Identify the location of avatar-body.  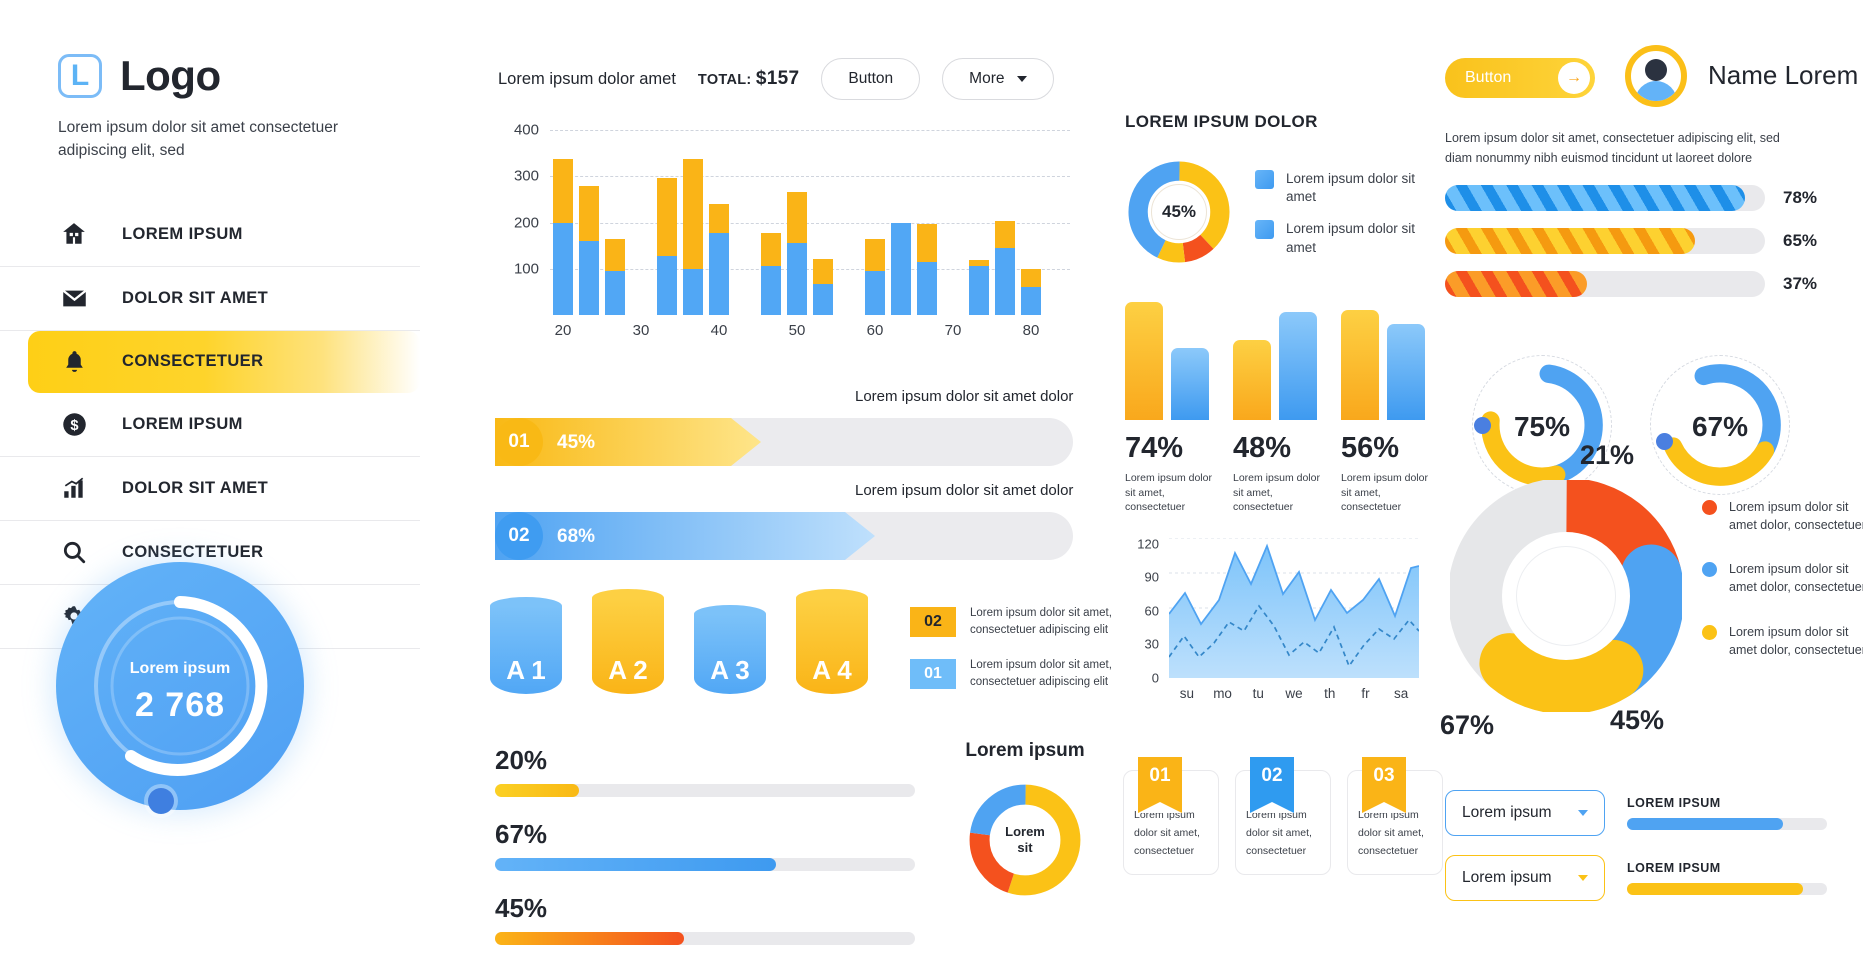
(1656, 91).